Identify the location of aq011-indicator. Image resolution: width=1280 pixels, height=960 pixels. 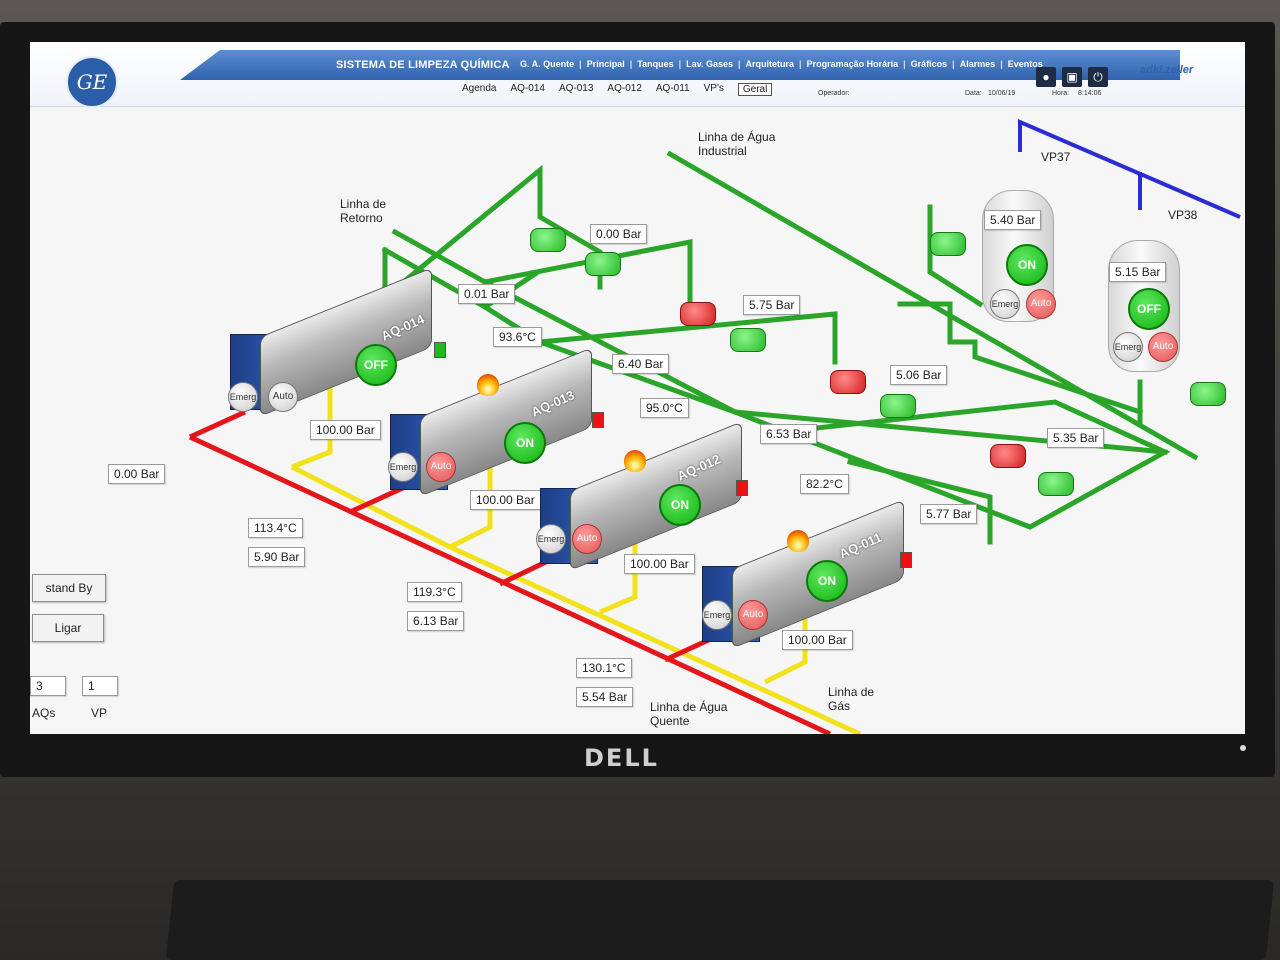
(906, 560).